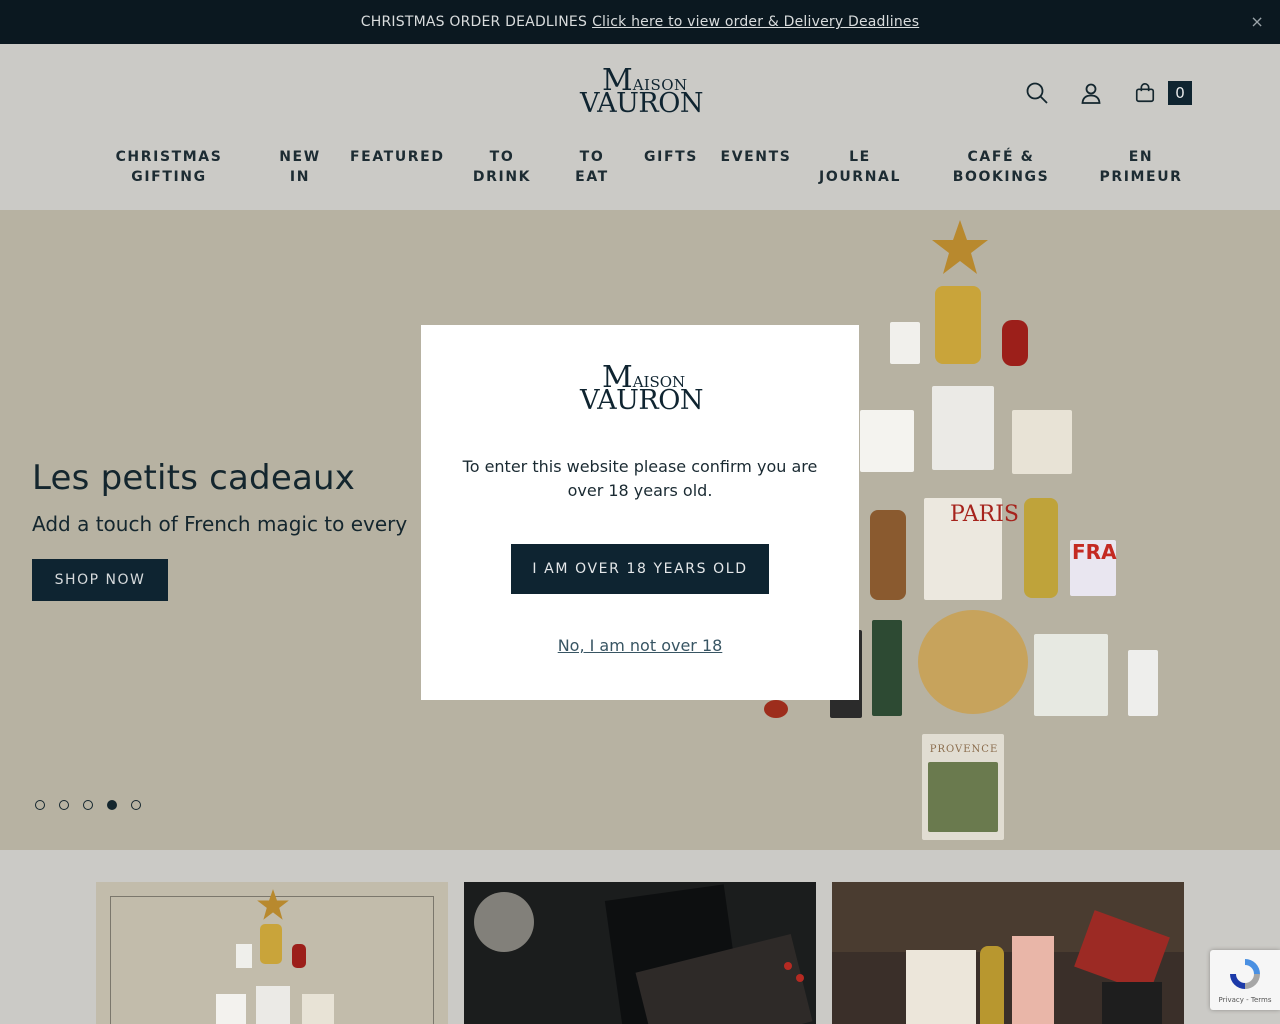 This screenshot has height=1024, width=1280. What do you see at coordinates (640, 645) in the screenshot?
I see `decline-under-18-link: No, I am not over 18` at bounding box center [640, 645].